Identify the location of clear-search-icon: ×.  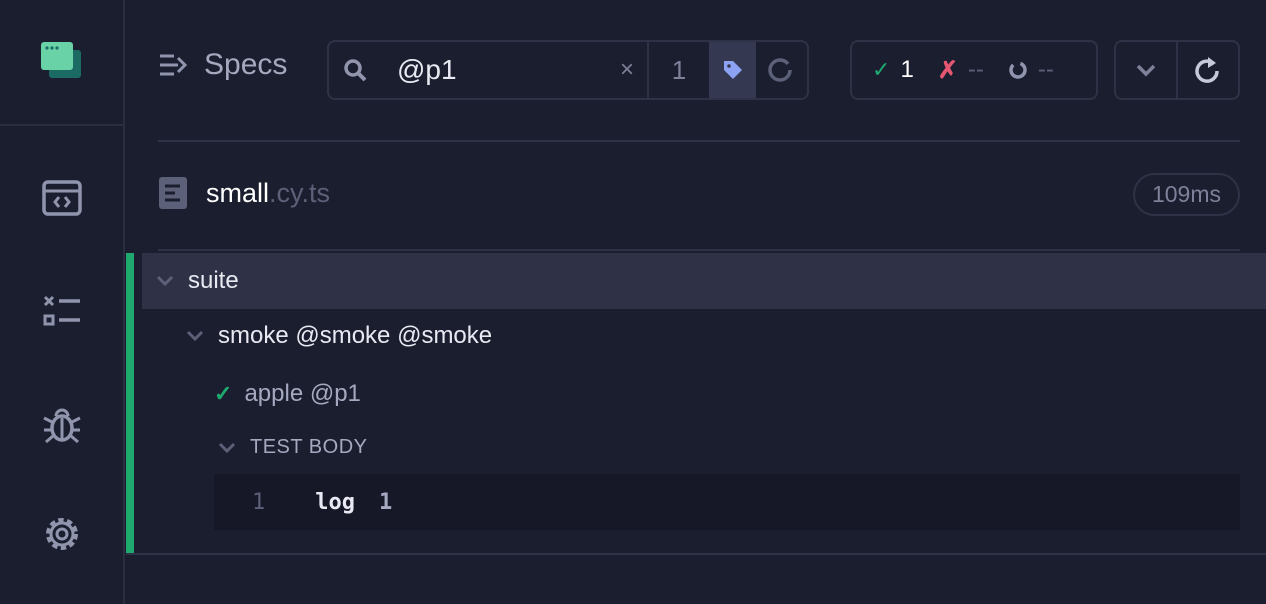
(627, 70).